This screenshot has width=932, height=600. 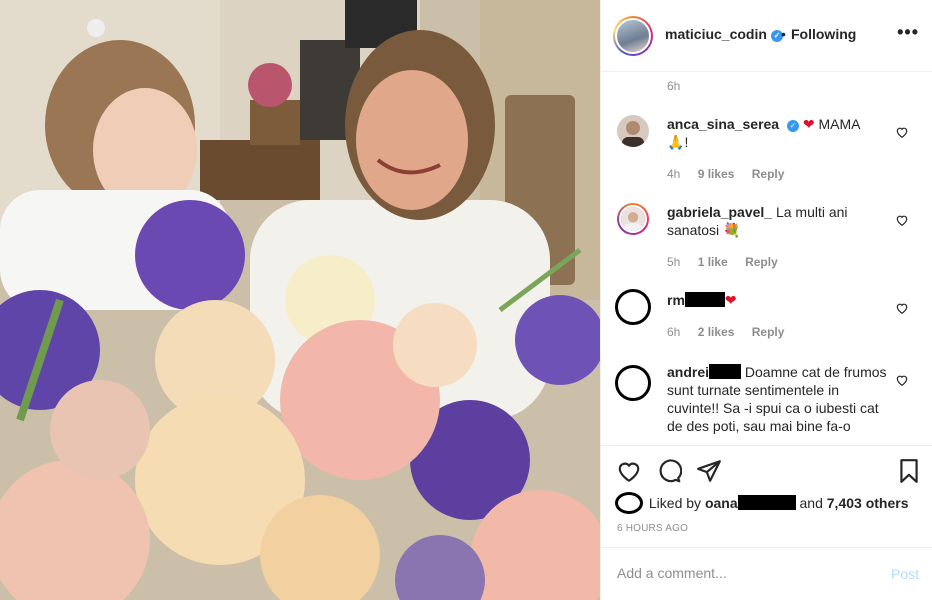 I want to click on comment-text: MAMA, so click(x=839, y=124).